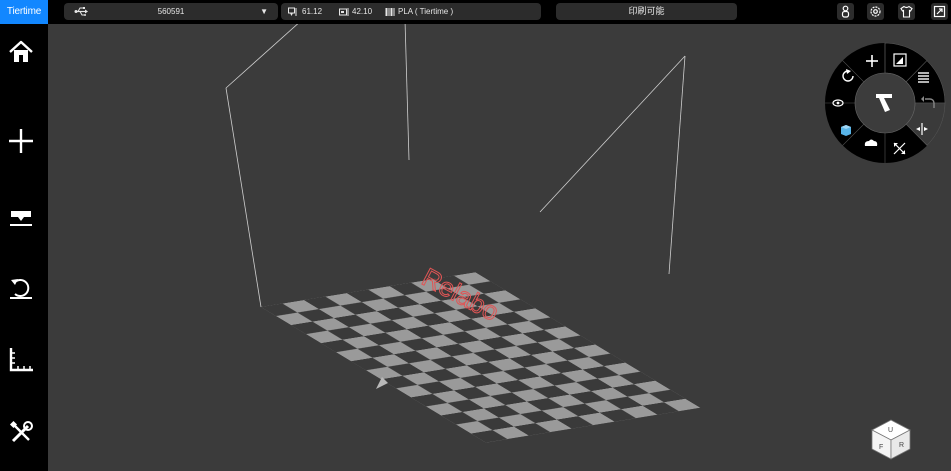 The height and width of the screenshot is (471, 951). Describe the element at coordinates (885, 103) in the screenshot. I see `transform-wheel` at that location.